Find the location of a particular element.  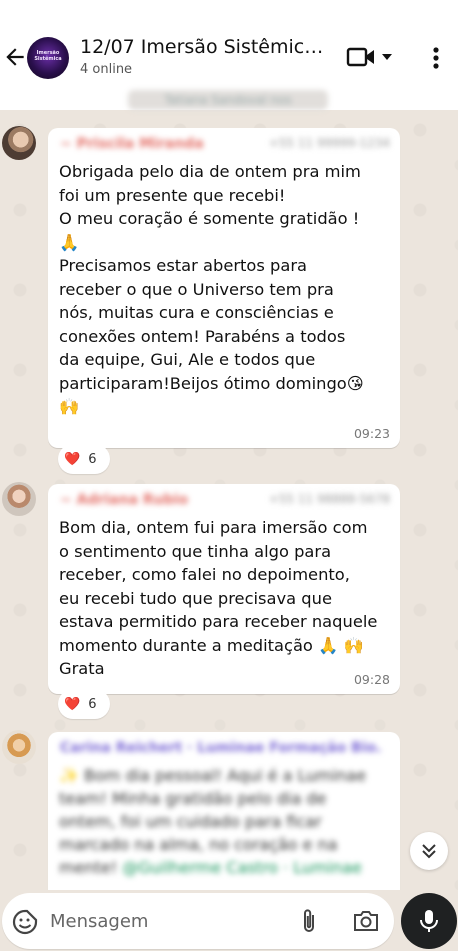

back-arrow-icon is located at coordinates (15, 57).